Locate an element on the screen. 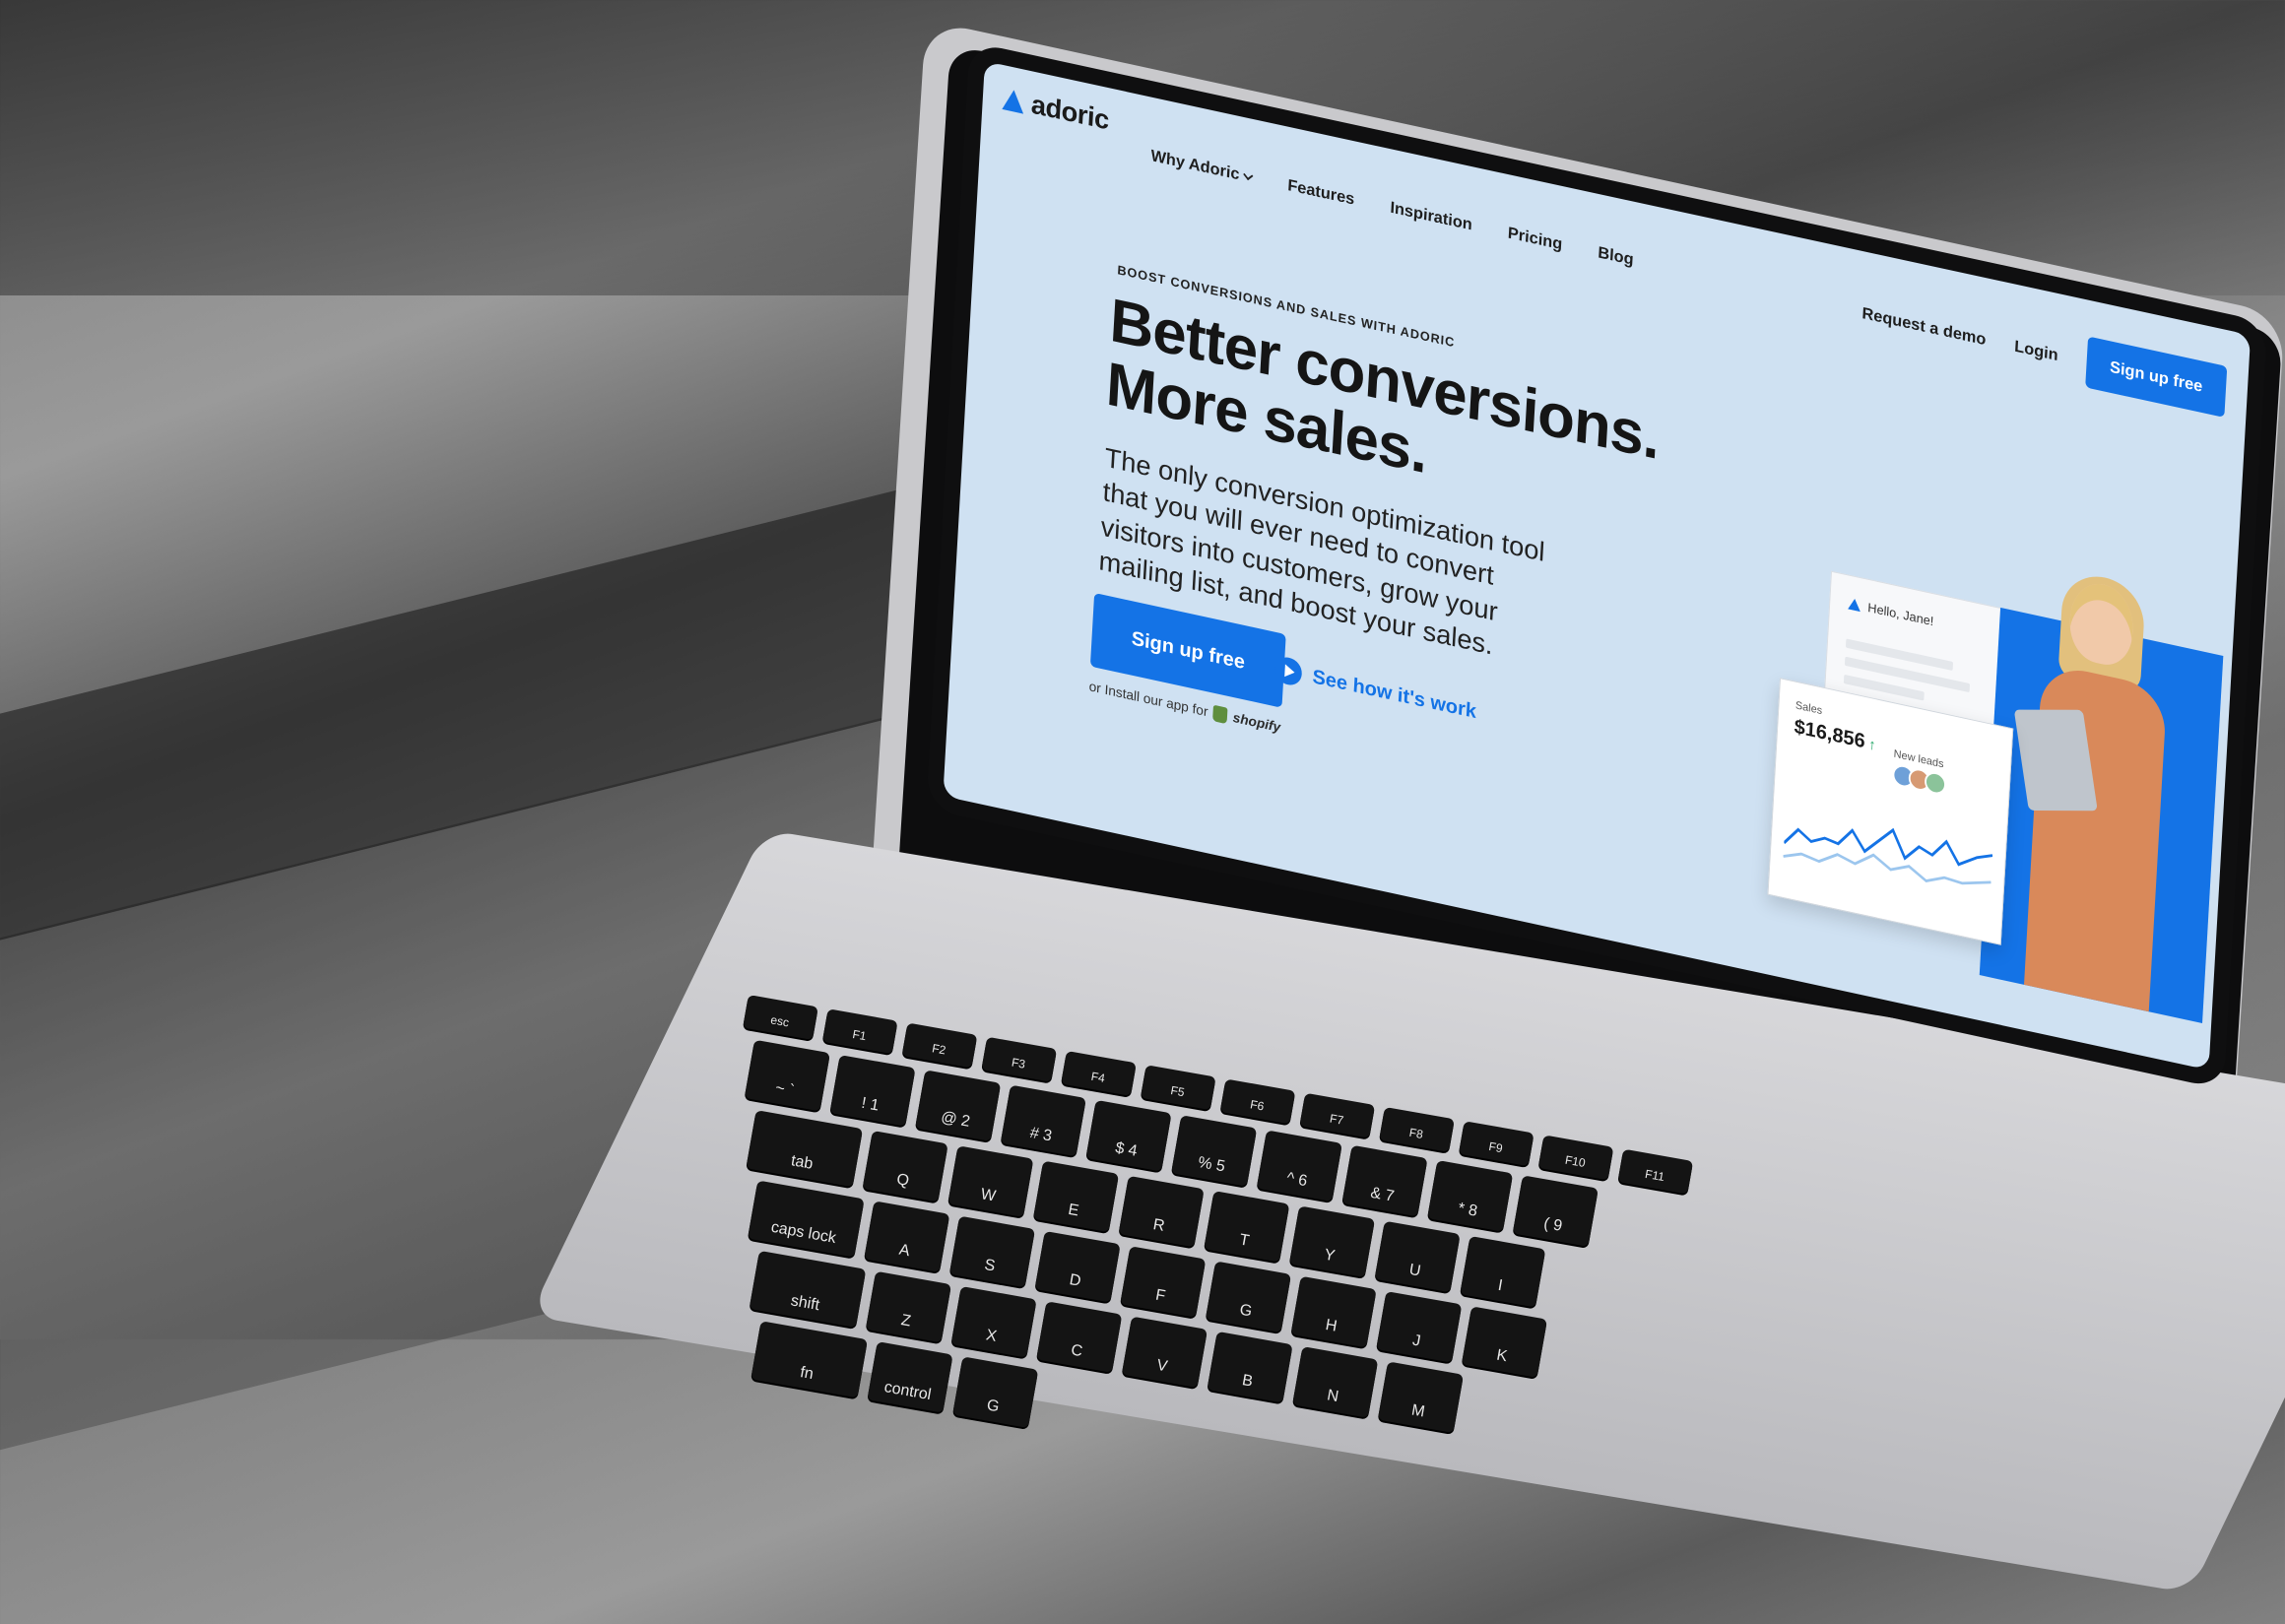 The width and height of the screenshot is (2285, 1624). keyboard-key: B is located at coordinates (1250, 1367).